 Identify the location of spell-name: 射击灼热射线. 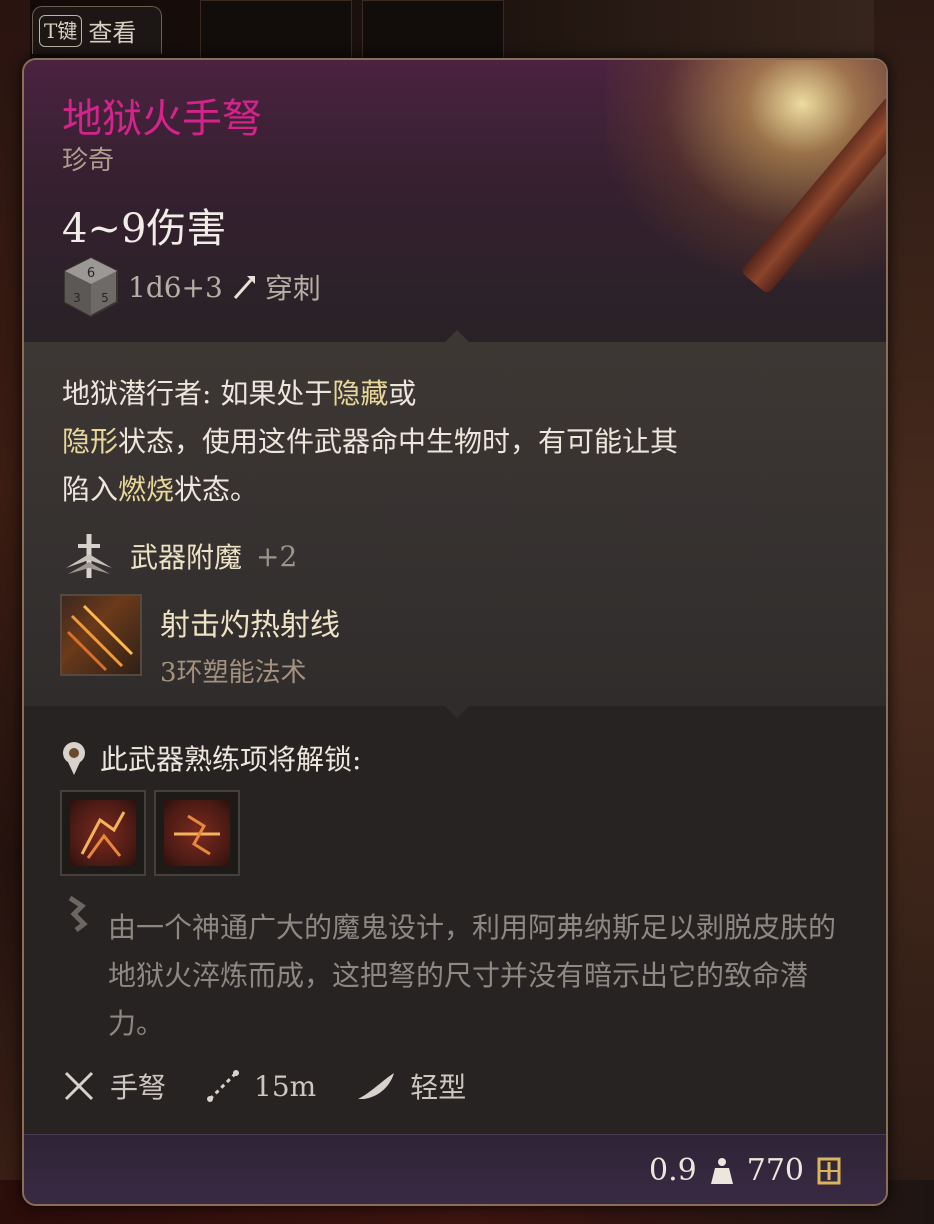
(250, 625).